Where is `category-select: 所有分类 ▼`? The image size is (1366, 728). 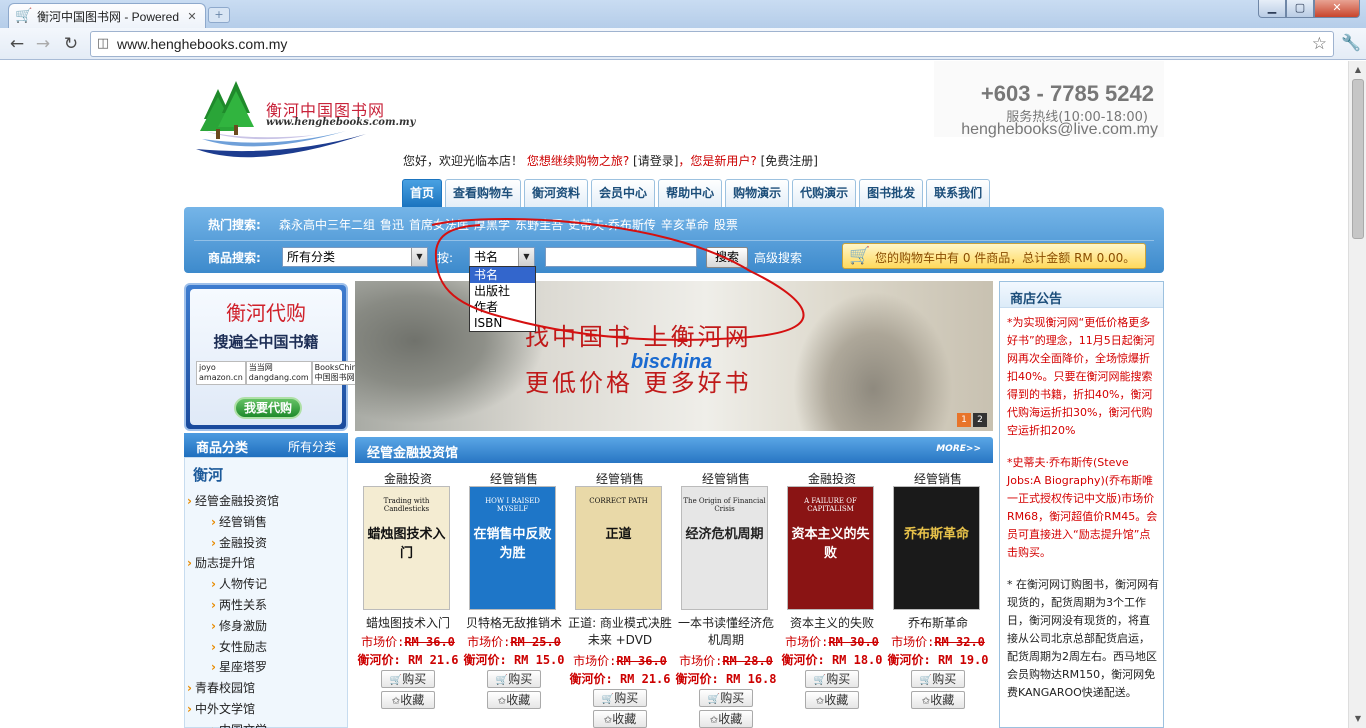
category-select: 所有分类 ▼ is located at coordinates (355, 257).